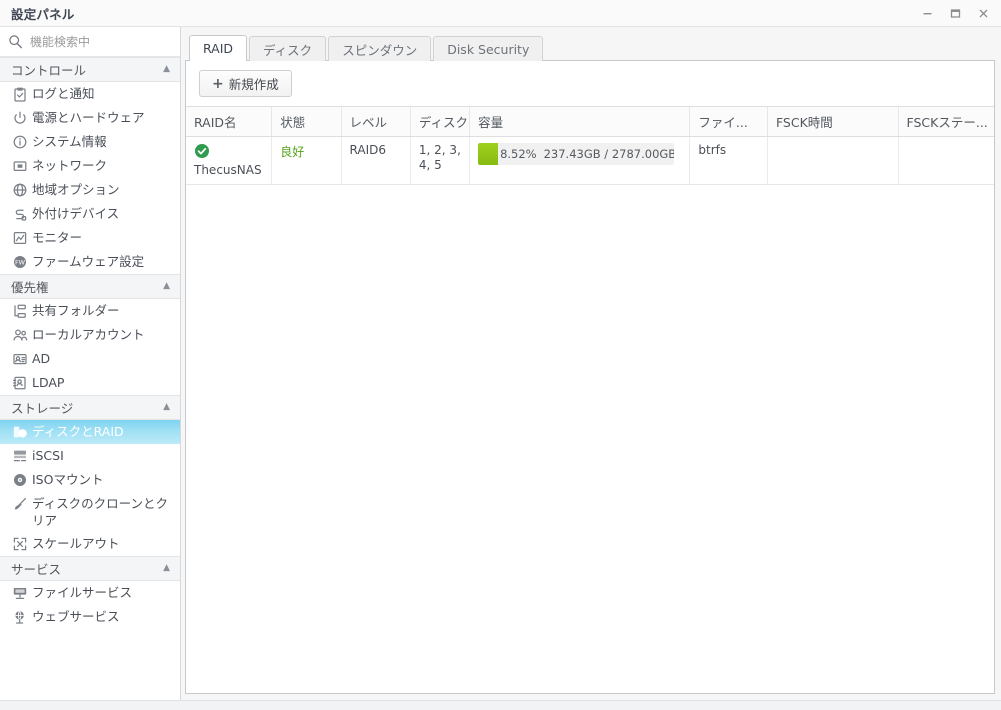  I want to click on tab-スピンダウン: スピンダウン, so click(380, 48).